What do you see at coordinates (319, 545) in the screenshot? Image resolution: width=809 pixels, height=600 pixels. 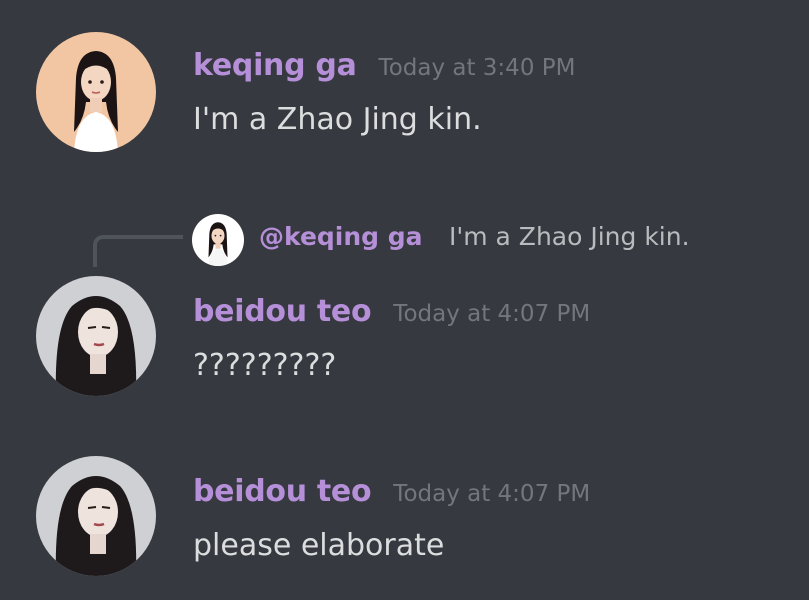 I see `message-content: please elaborate` at bounding box center [319, 545].